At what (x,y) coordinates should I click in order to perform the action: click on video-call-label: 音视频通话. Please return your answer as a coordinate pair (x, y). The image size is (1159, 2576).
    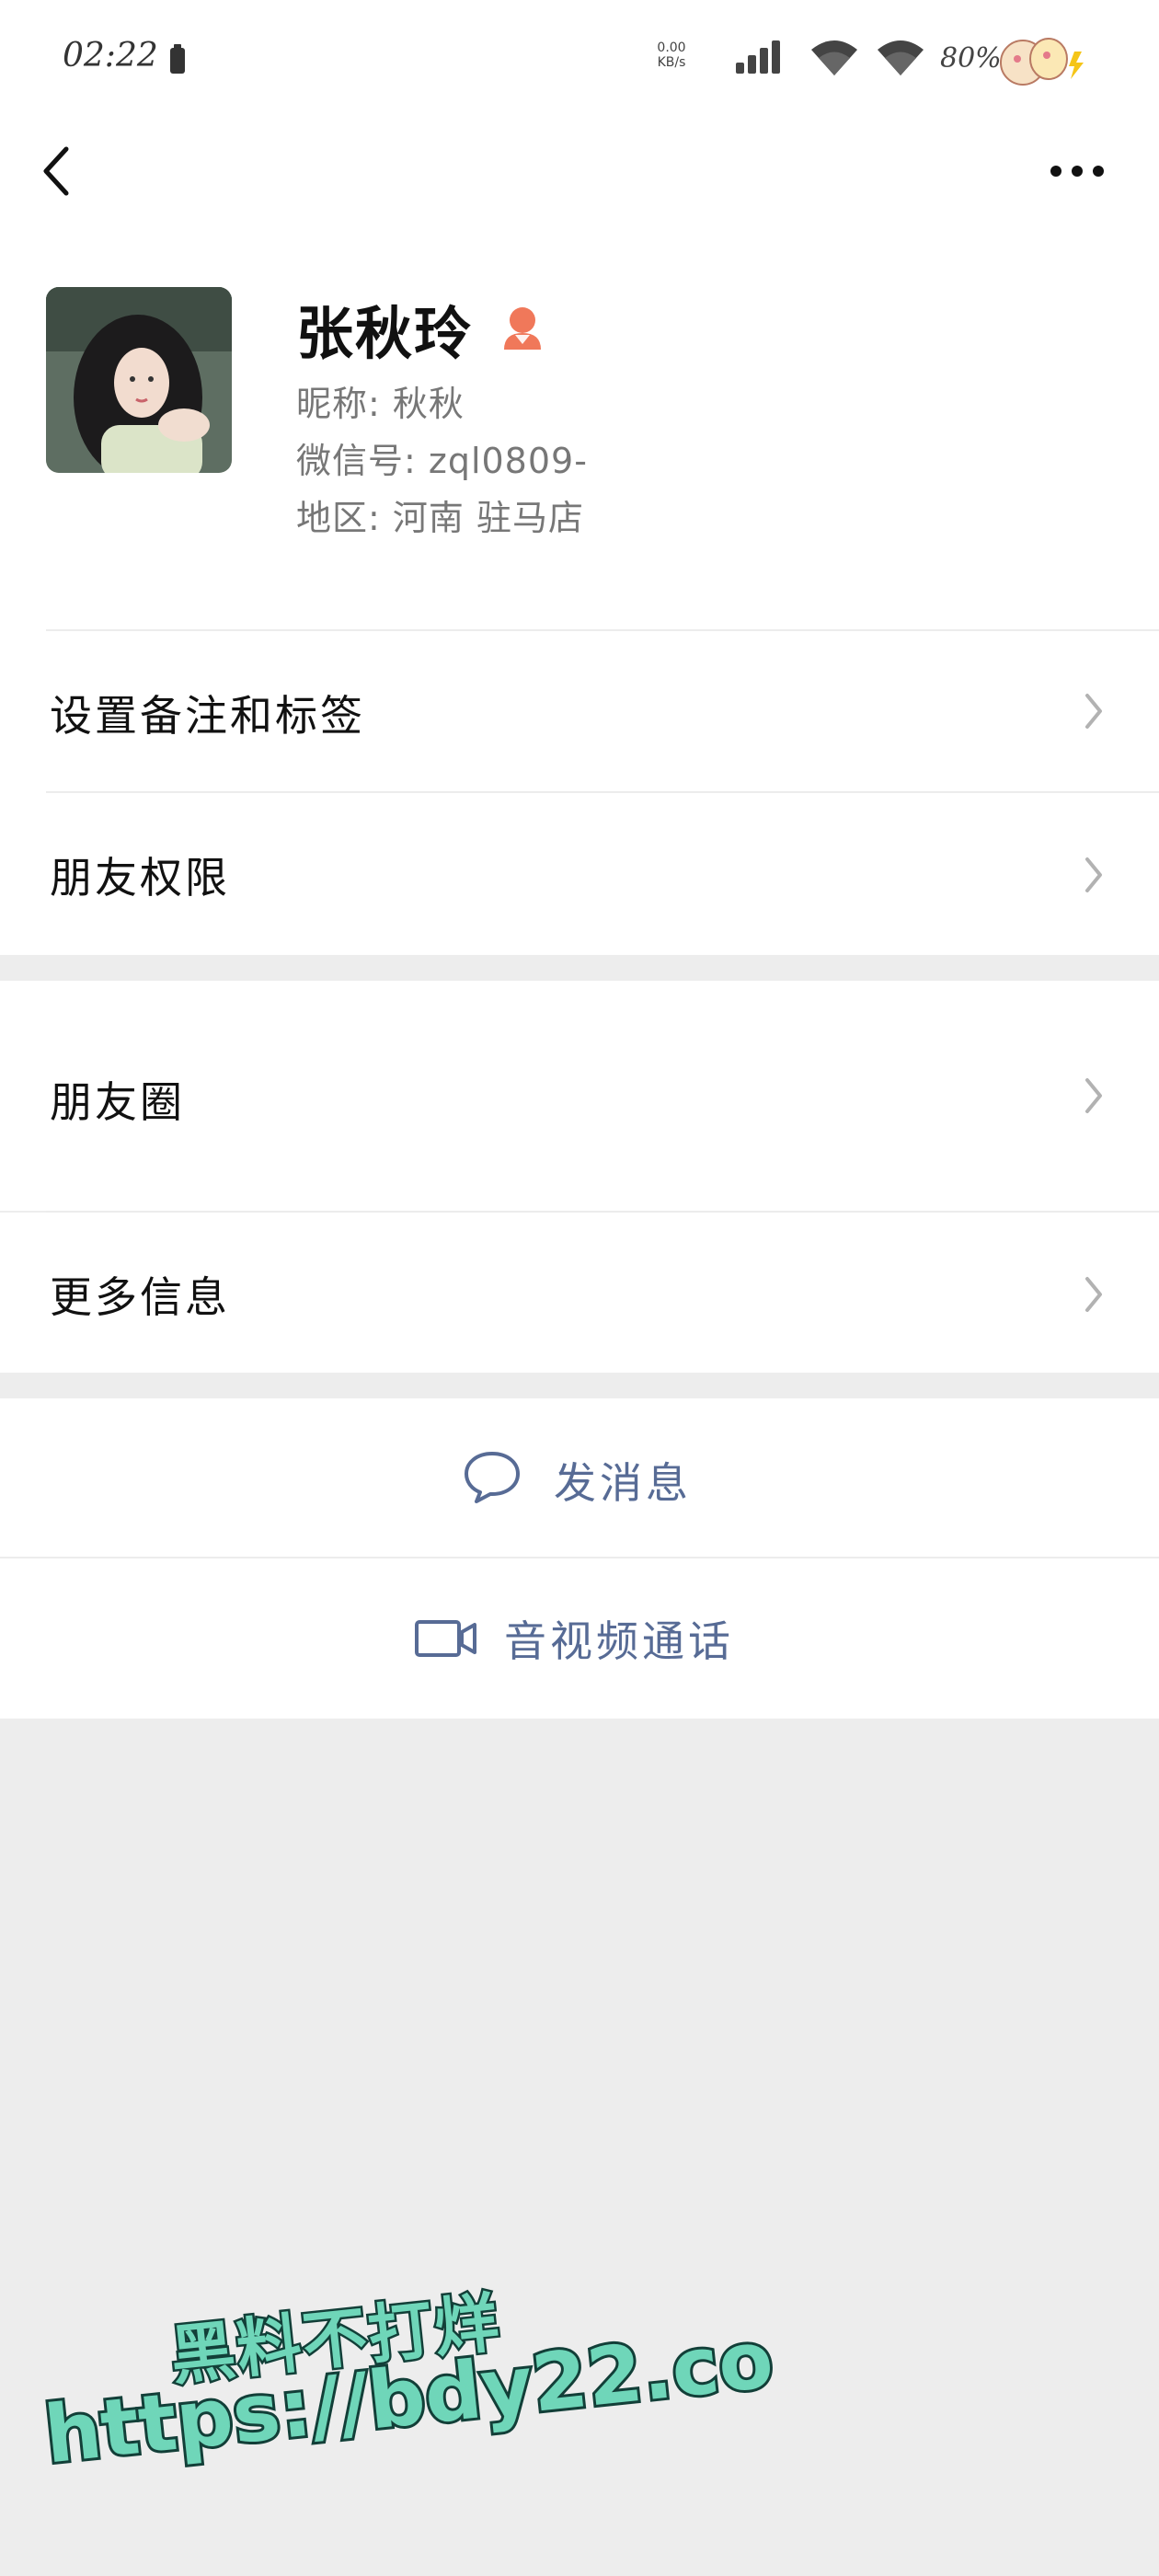
    Looking at the image, I should click on (619, 1641).